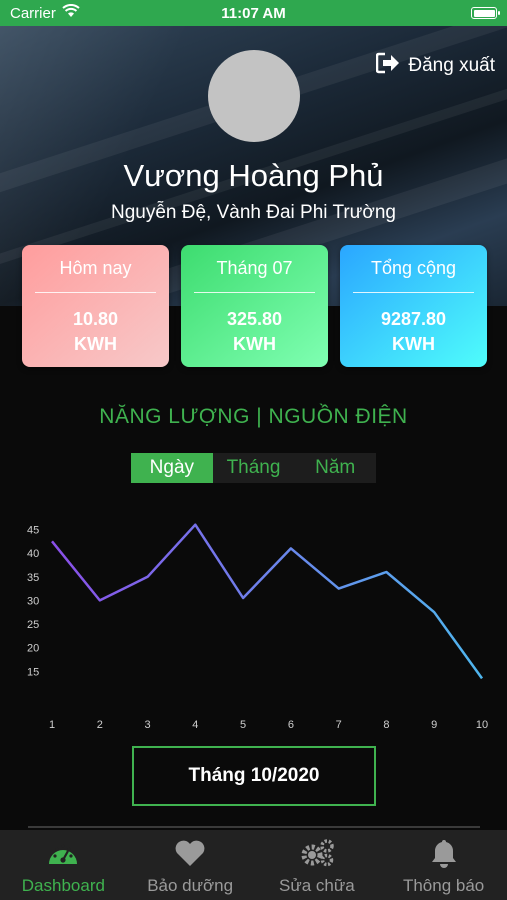 This screenshot has height=900, width=507. I want to click on bell-icon, so click(444, 853).